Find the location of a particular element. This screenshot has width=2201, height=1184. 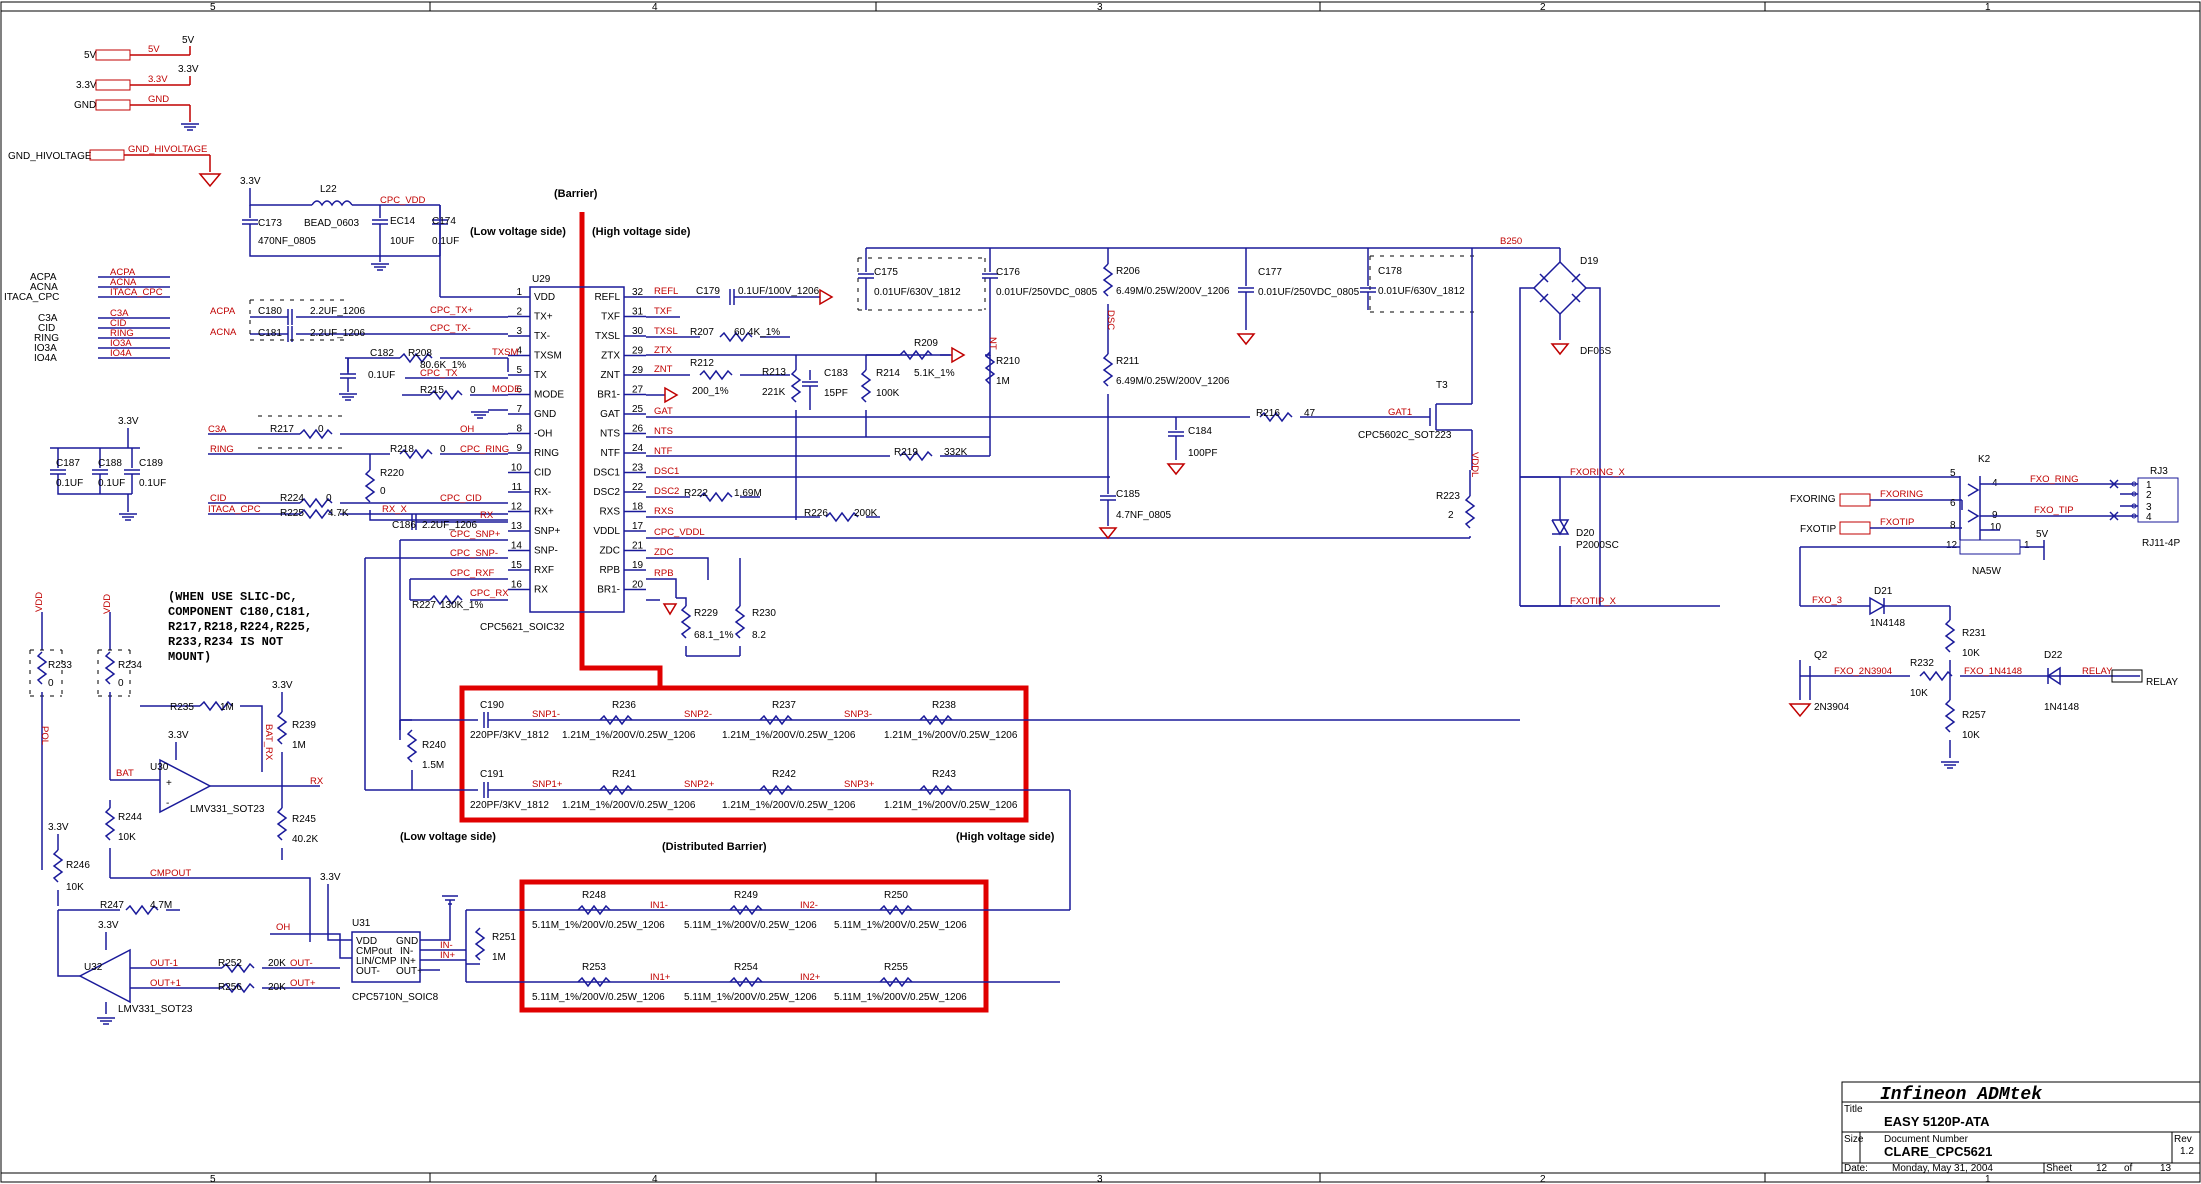

c182-value: 0.1UF is located at coordinates (381, 375).